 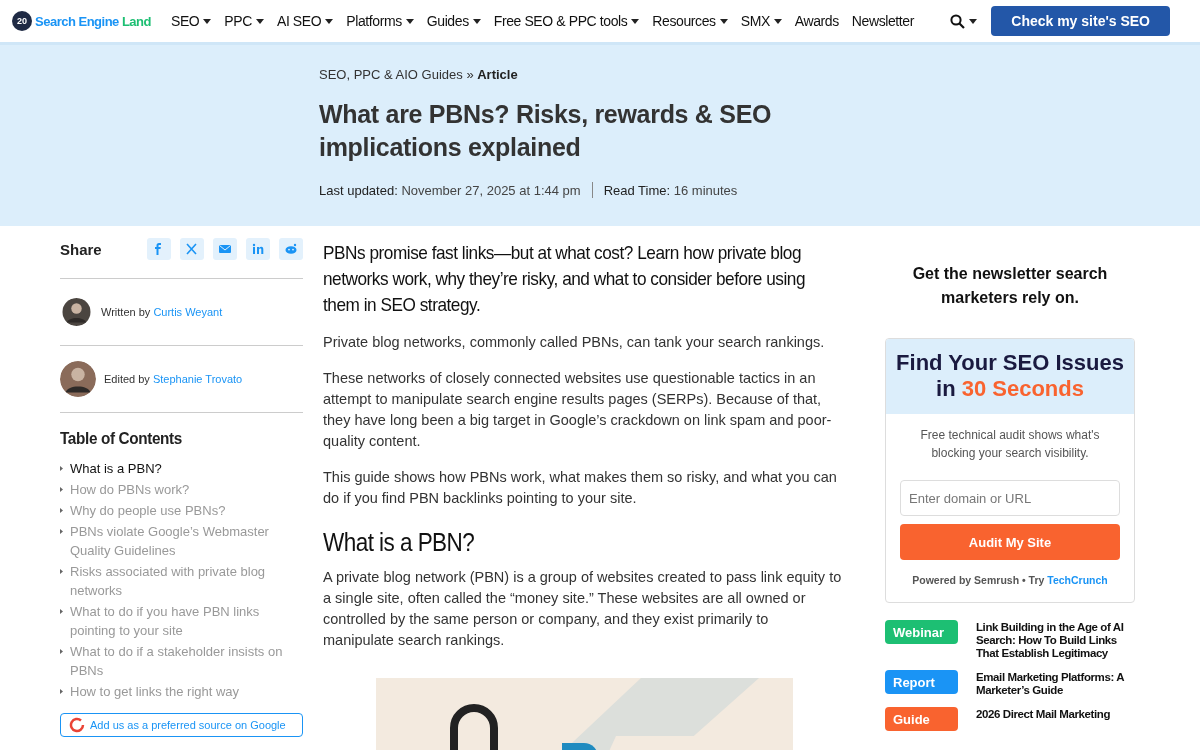 What do you see at coordinates (816, 21) in the screenshot?
I see `nav-link: Awards` at bounding box center [816, 21].